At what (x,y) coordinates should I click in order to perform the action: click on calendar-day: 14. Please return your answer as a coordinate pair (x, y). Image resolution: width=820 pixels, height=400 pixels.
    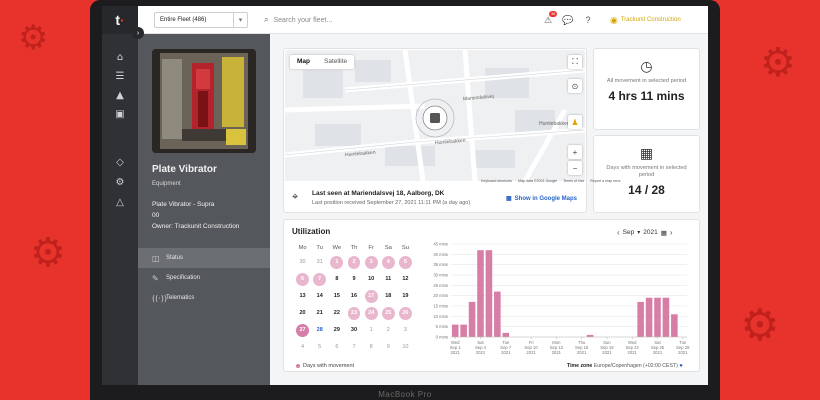
    Looking at the image, I should click on (319, 296).